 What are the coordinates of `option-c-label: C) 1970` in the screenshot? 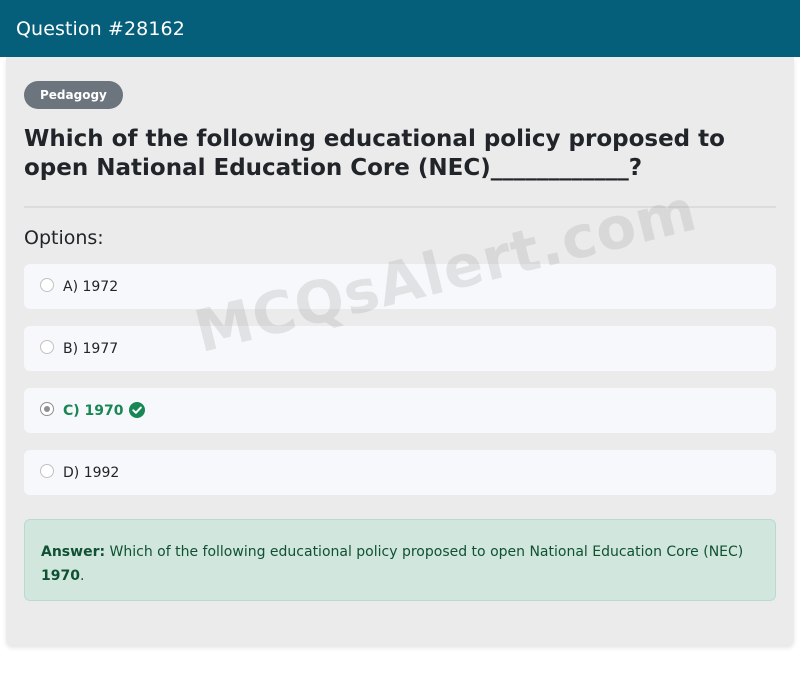 It's located at (93, 411).